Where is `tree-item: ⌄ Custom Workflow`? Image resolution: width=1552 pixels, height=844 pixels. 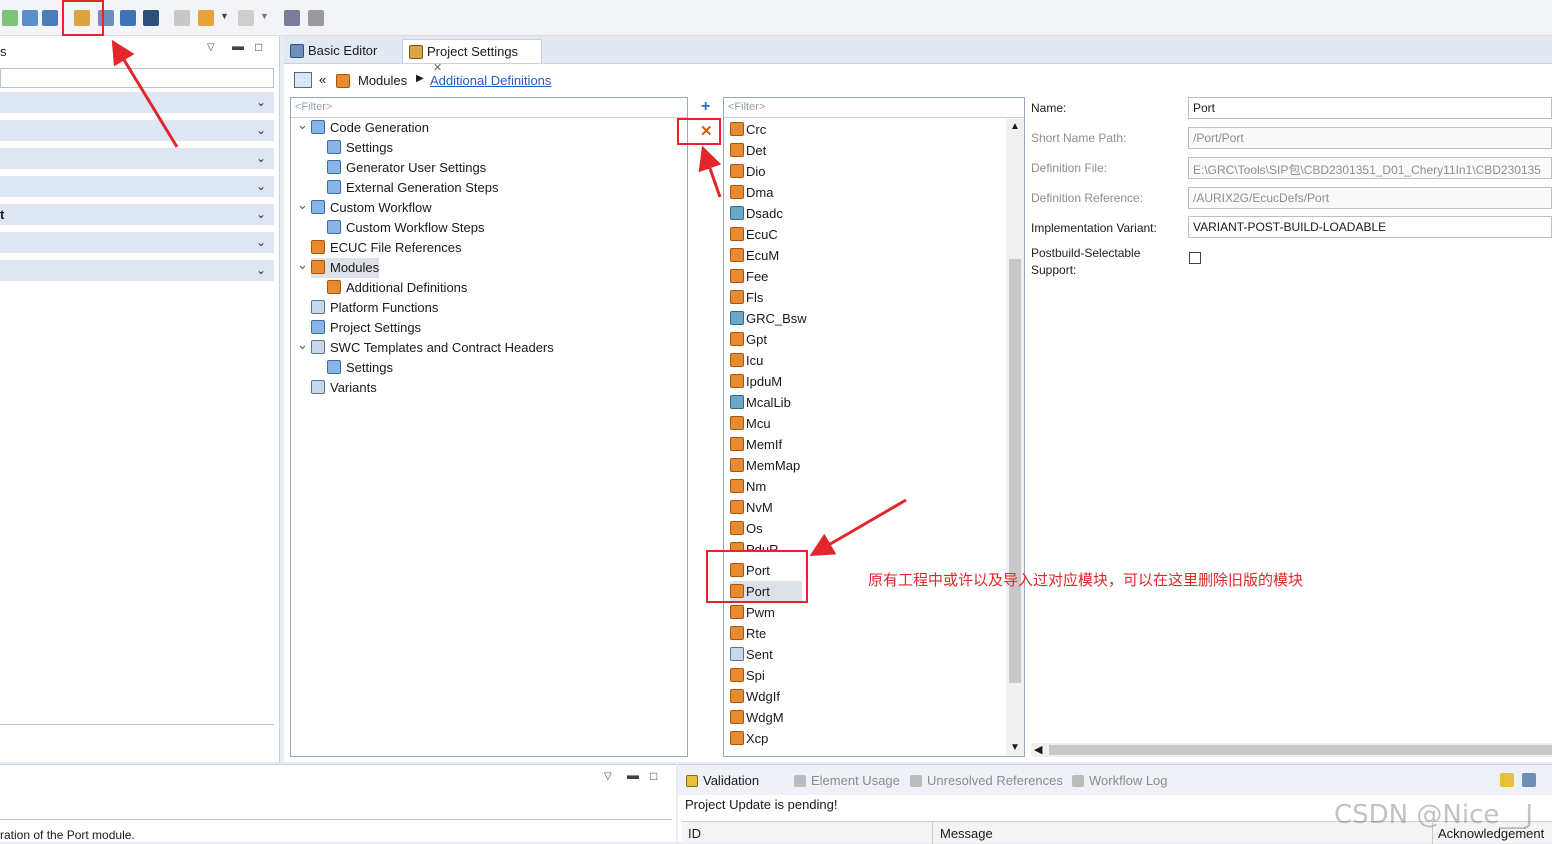 tree-item: ⌄ Custom Workflow is located at coordinates (364, 207).